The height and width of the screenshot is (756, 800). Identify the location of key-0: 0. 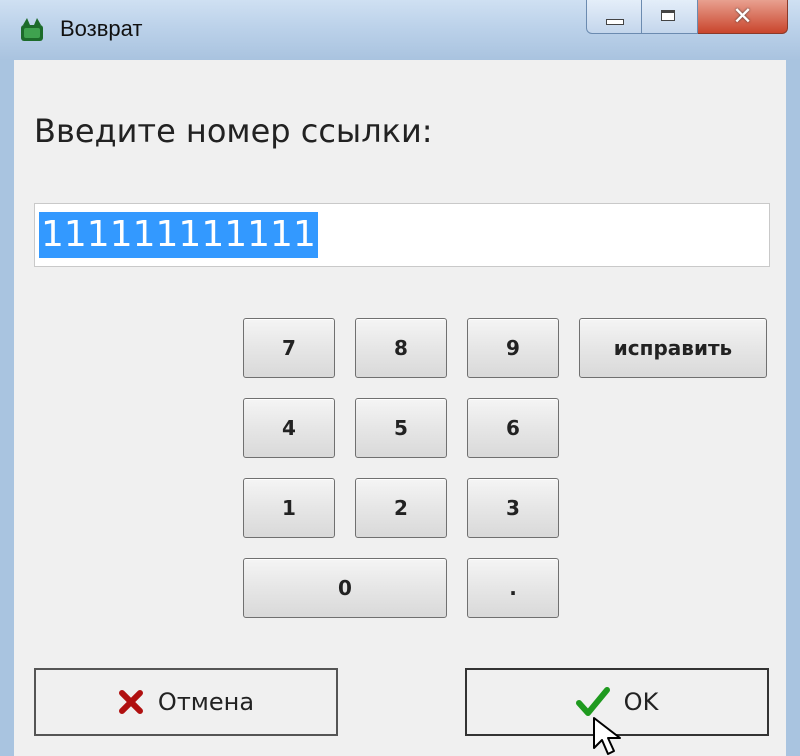
(345, 588).